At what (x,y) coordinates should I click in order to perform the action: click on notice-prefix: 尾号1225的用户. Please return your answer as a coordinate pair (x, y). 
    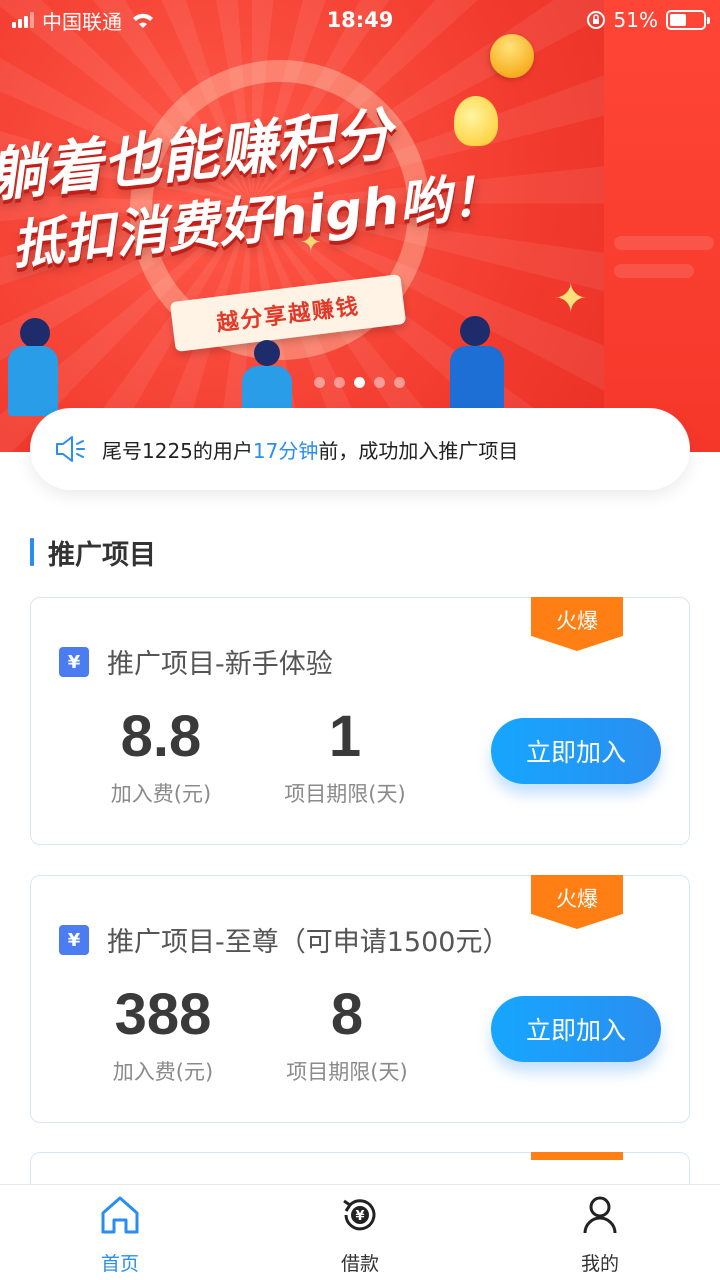
    Looking at the image, I should click on (177, 450).